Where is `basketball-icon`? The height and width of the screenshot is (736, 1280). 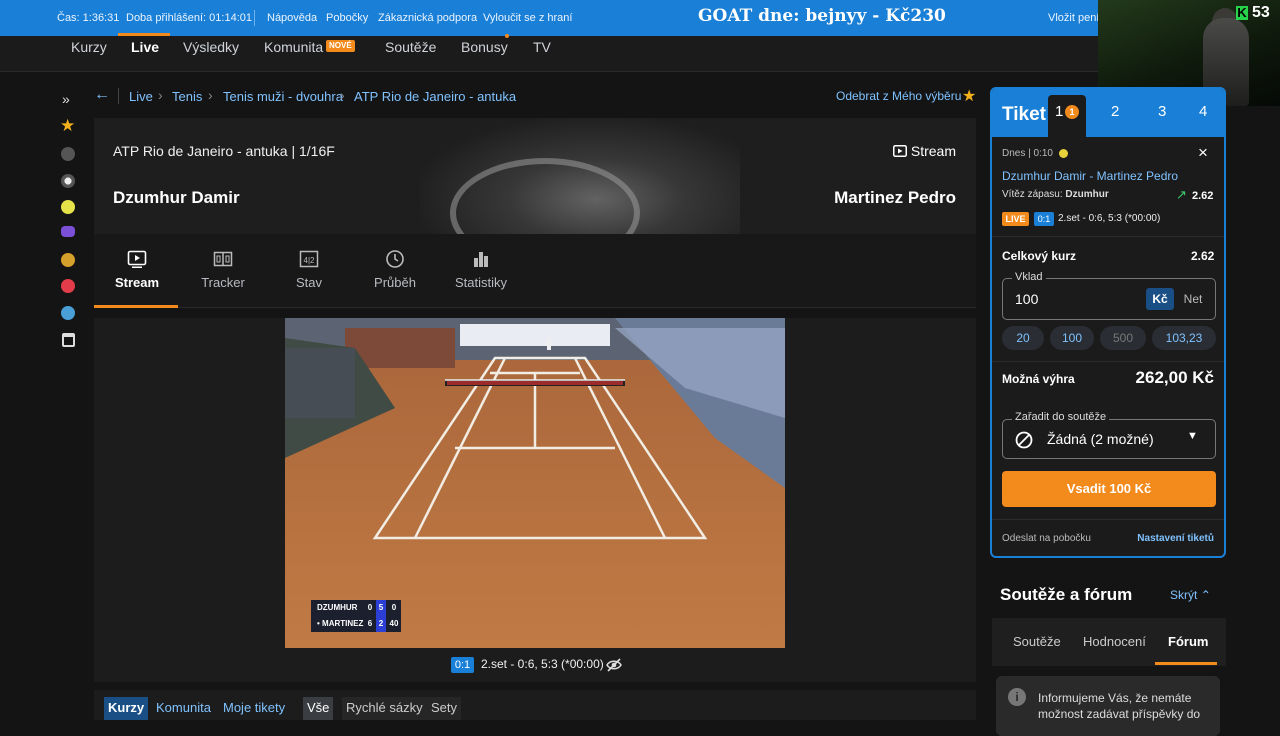 basketball-icon is located at coordinates (68, 260).